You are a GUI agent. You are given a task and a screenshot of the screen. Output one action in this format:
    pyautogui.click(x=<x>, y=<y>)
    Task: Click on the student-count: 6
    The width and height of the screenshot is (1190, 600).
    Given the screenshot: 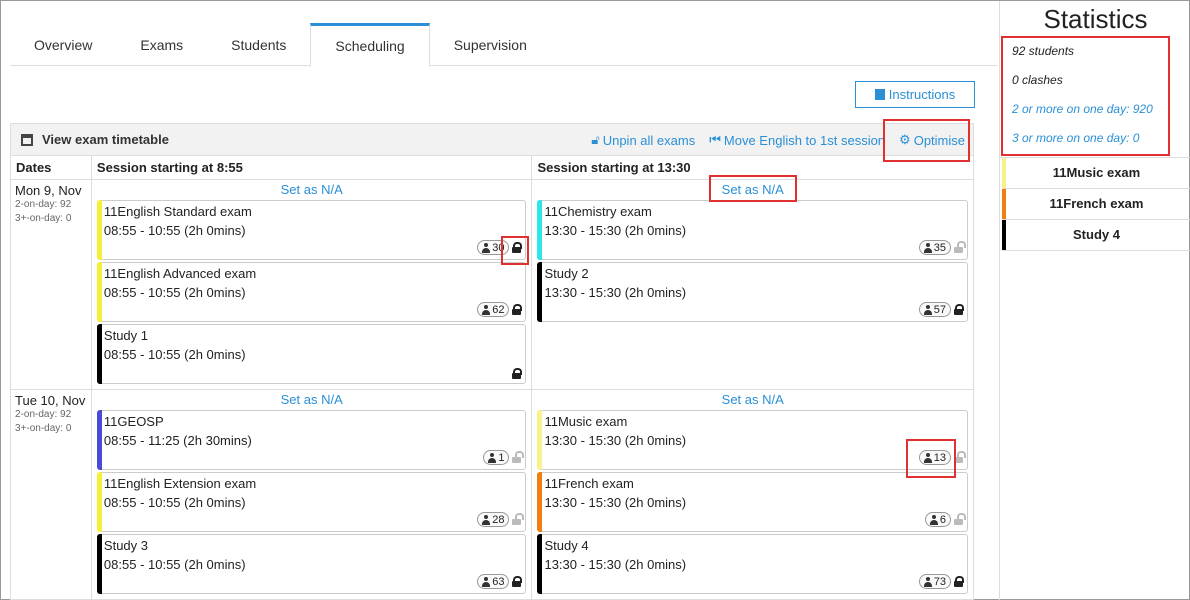 What is the action you would take?
    pyautogui.click(x=942, y=519)
    